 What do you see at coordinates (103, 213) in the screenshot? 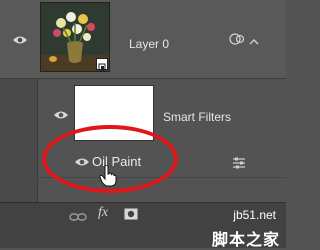
I see `layer-style-fx-button: fx` at bounding box center [103, 213].